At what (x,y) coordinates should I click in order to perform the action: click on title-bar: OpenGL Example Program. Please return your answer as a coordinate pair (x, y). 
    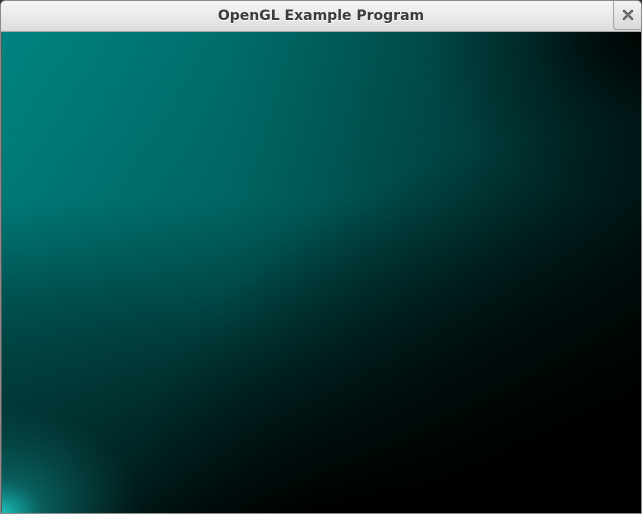
    Looking at the image, I should click on (321, 16).